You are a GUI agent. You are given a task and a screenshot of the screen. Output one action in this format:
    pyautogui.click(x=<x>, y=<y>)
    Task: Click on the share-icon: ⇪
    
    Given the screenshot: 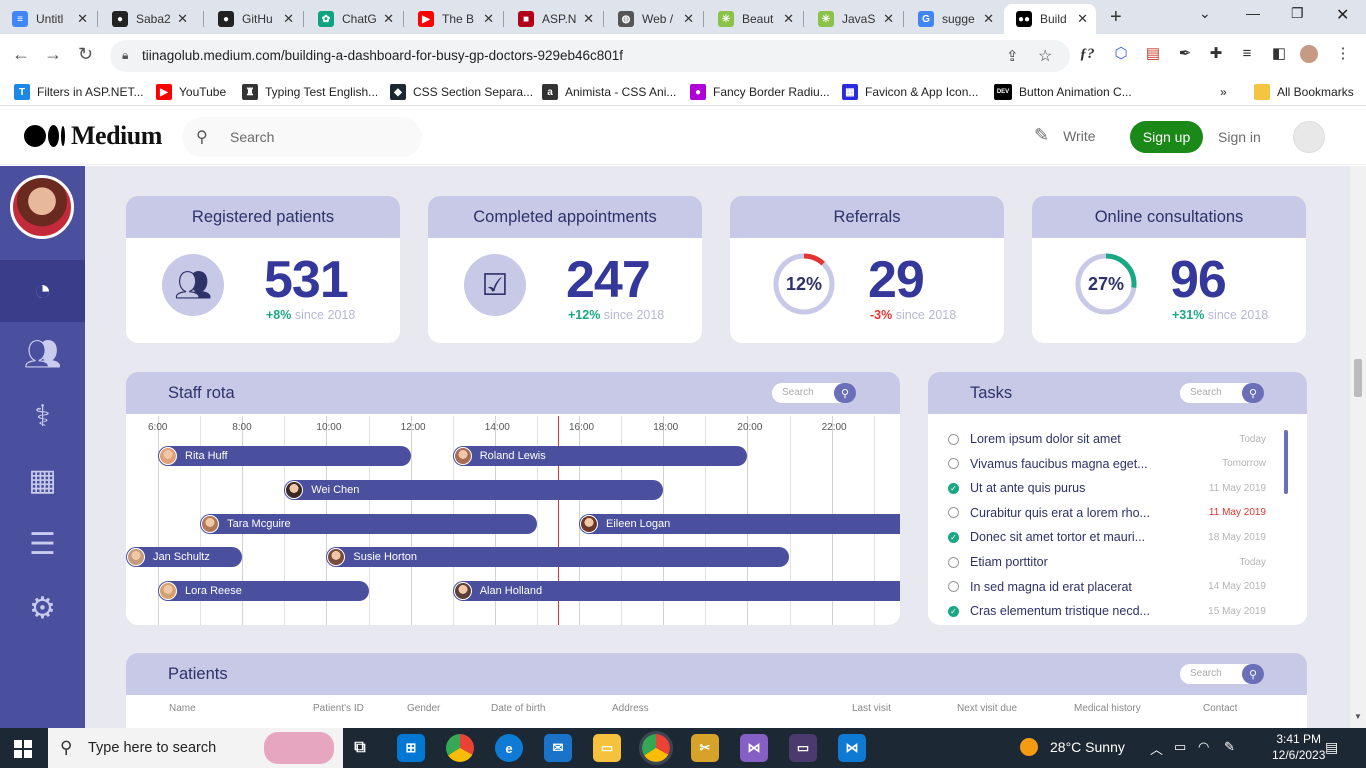 What is the action you would take?
    pyautogui.click(x=1012, y=56)
    